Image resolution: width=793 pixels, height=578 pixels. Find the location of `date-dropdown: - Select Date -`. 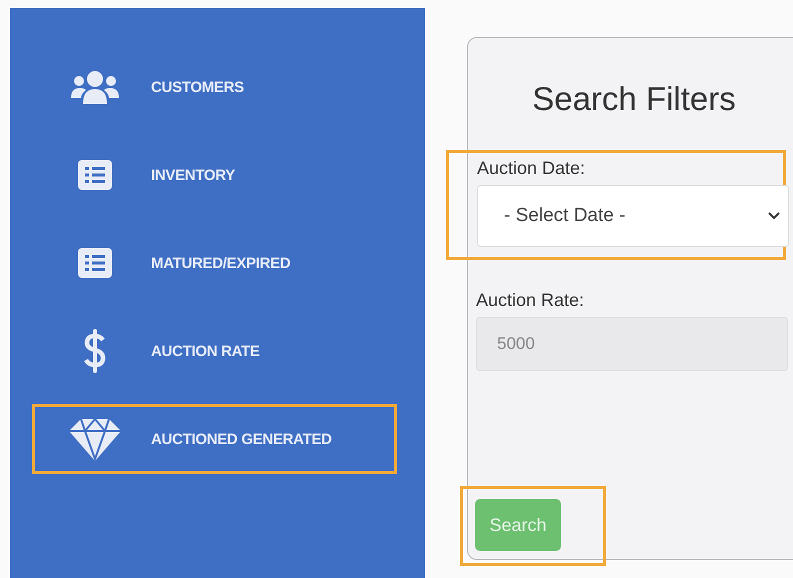

date-dropdown: - Select Date - is located at coordinates (633, 216).